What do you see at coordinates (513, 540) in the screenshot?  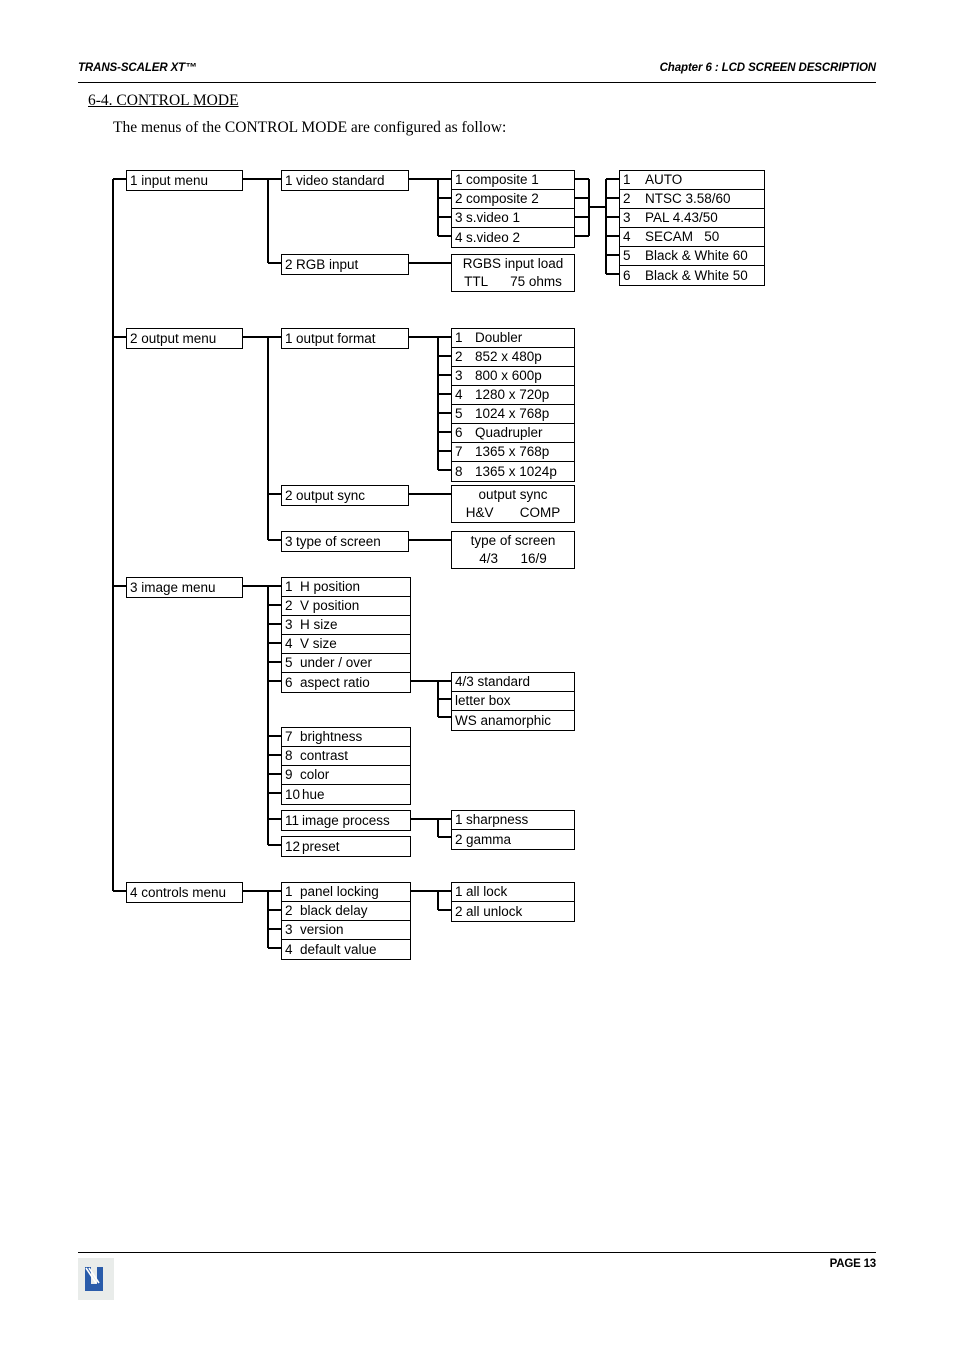 I see `type-of-screen-title: type of screen` at bounding box center [513, 540].